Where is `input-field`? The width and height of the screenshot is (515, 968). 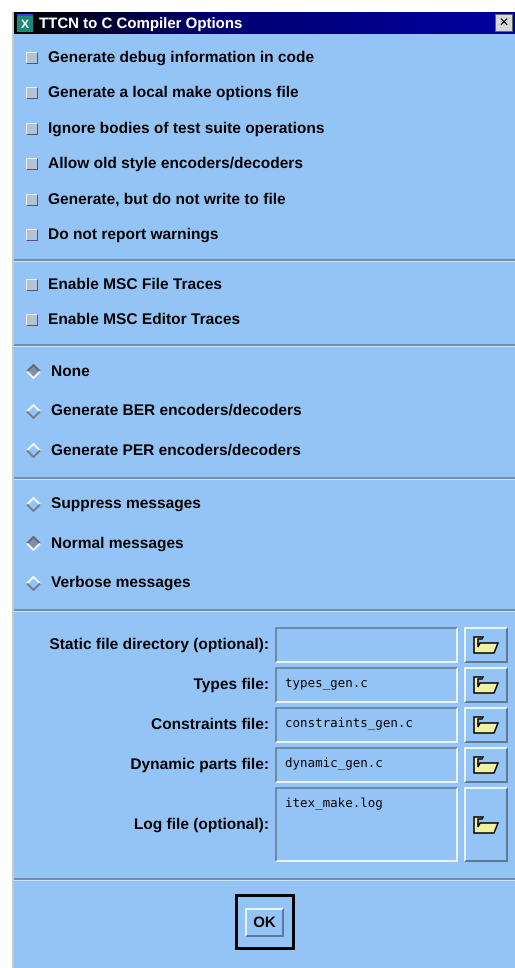
input-field is located at coordinates (366, 645).